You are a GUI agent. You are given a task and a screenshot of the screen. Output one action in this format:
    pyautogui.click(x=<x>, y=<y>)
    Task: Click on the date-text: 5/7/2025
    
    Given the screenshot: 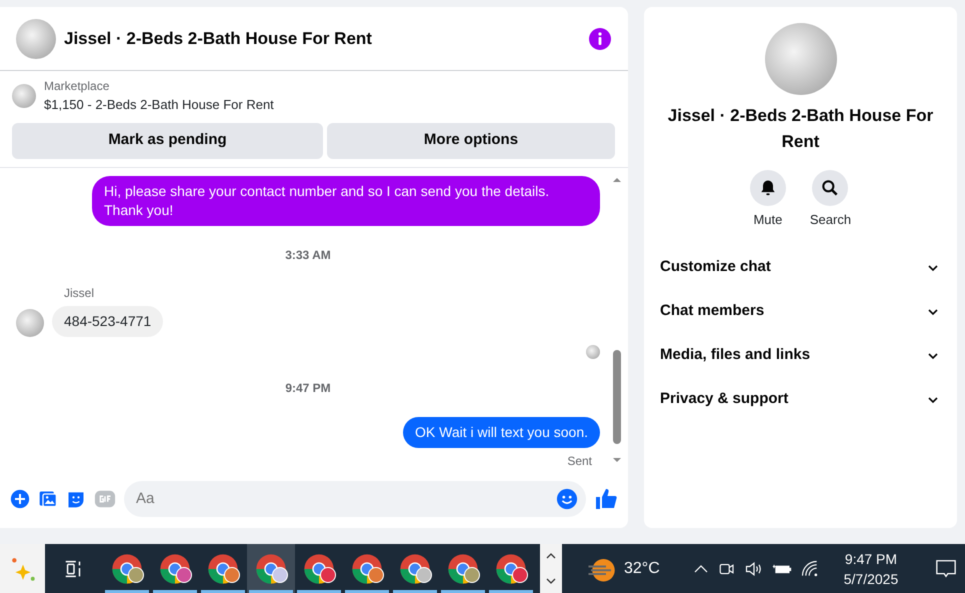 What is the action you would take?
    pyautogui.click(x=871, y=579)
    